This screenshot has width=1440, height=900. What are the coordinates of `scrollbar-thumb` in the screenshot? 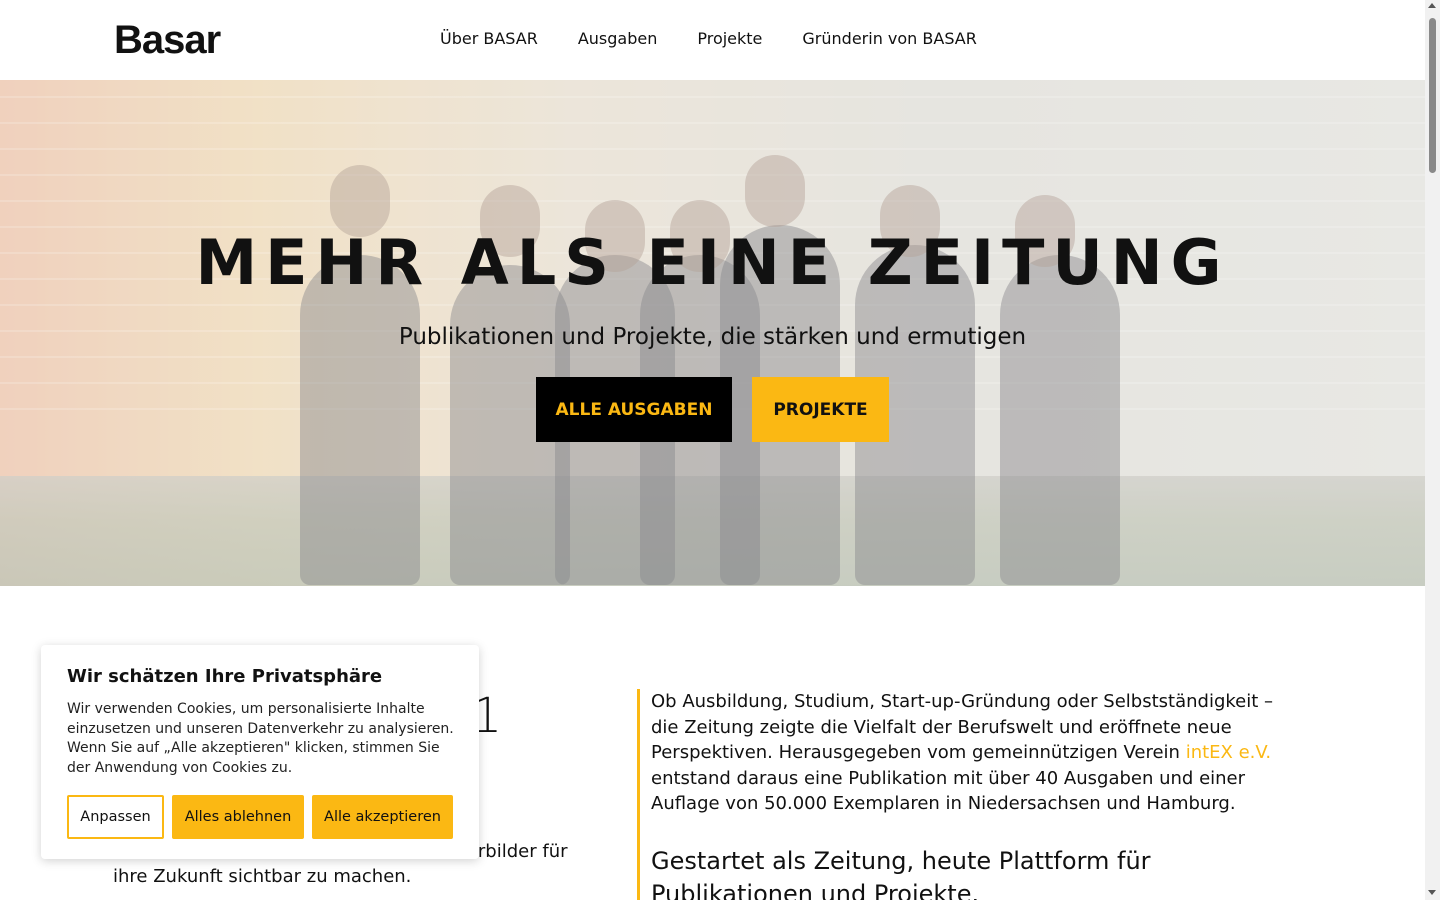 It's located at (1432, 95).